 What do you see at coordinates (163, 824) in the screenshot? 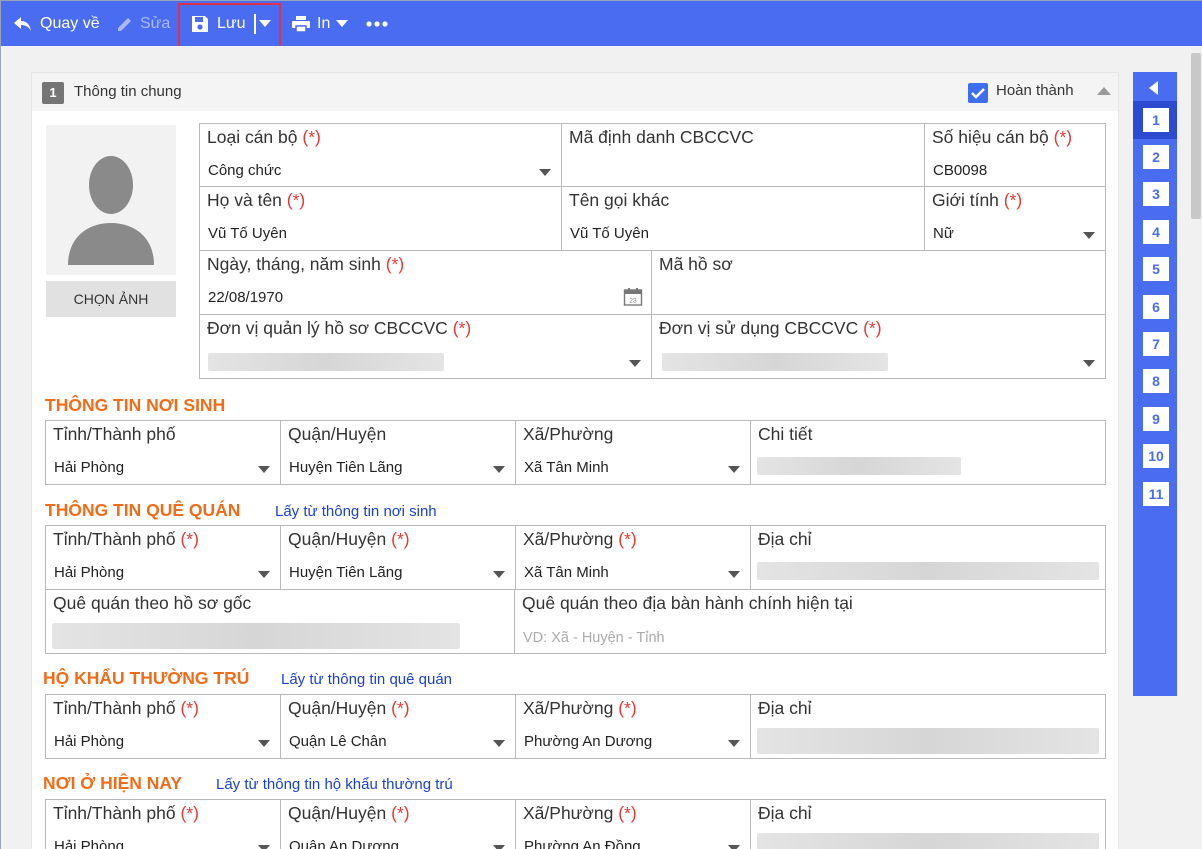
I see `noi-o-tinh-field: Tỉnh/Thành phố (*) Hải Phòng` at bounding box center [163, 824].